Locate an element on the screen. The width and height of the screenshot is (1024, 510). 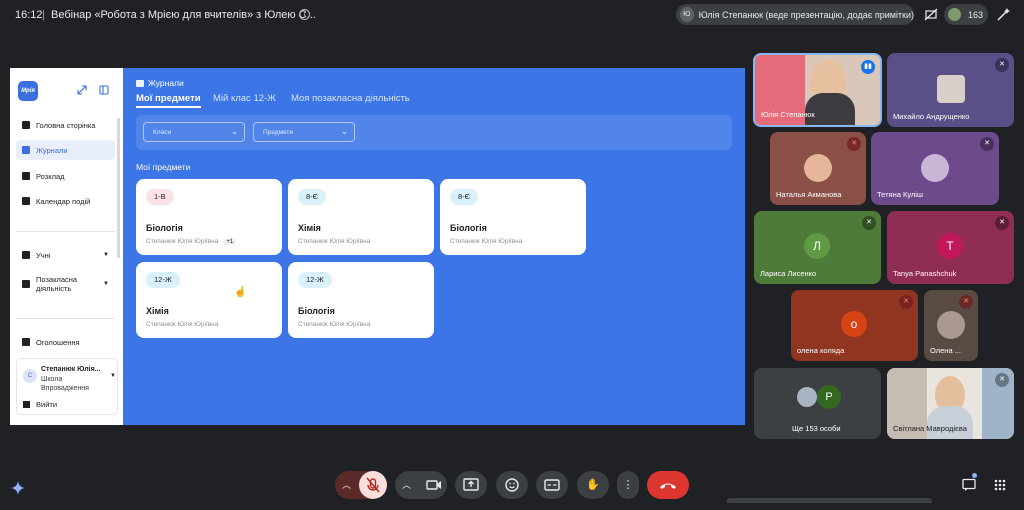
stop-presenting-icon is located at coordinates (931, 15).